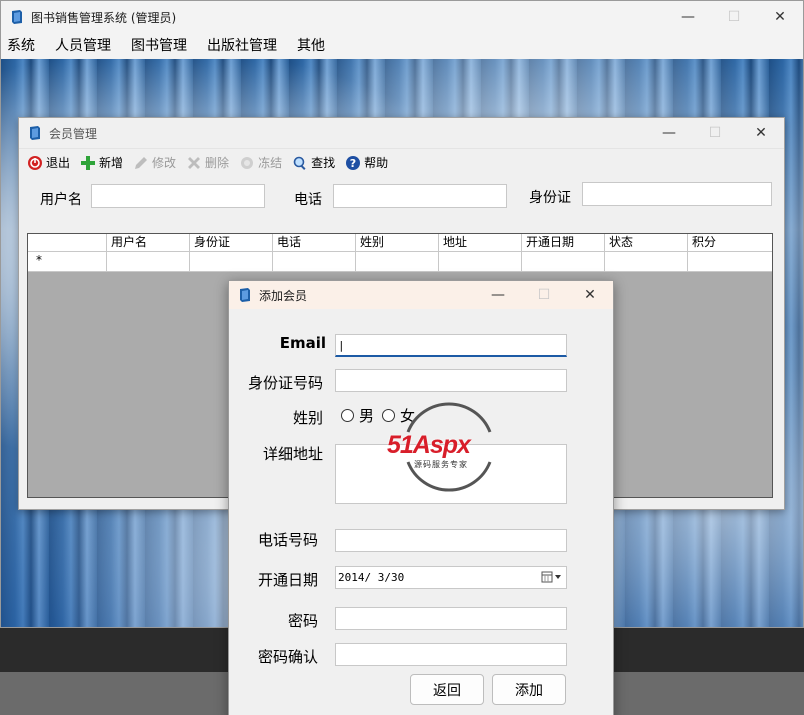 The height and width of the screenshot is (715, 804). Describe the element at coordinates (420, 196) in the screenshot. I see `phone-search-input` at that location.